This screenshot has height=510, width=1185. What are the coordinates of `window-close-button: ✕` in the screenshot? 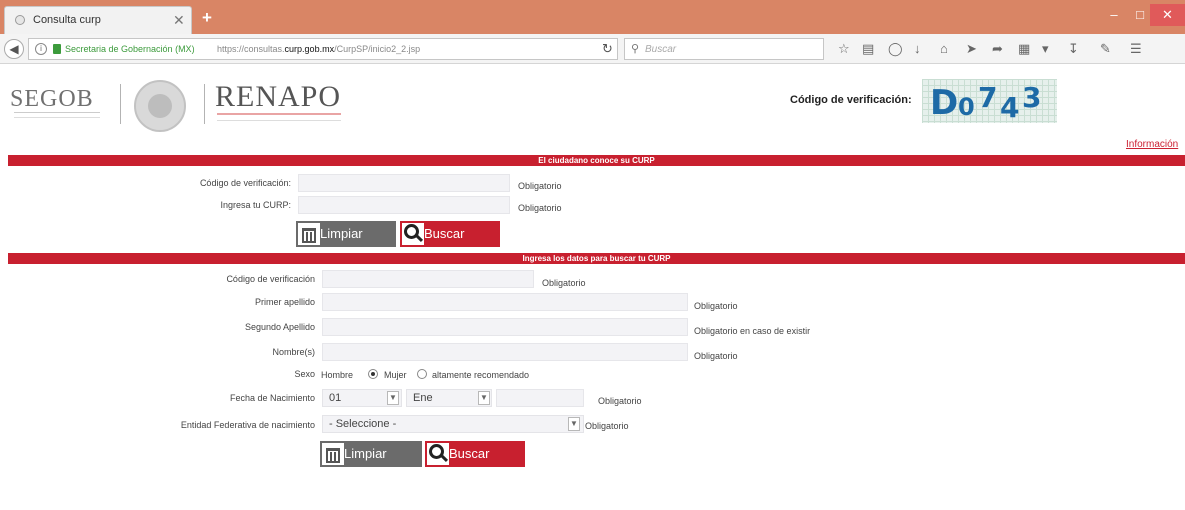 It's located at (1167, 15).